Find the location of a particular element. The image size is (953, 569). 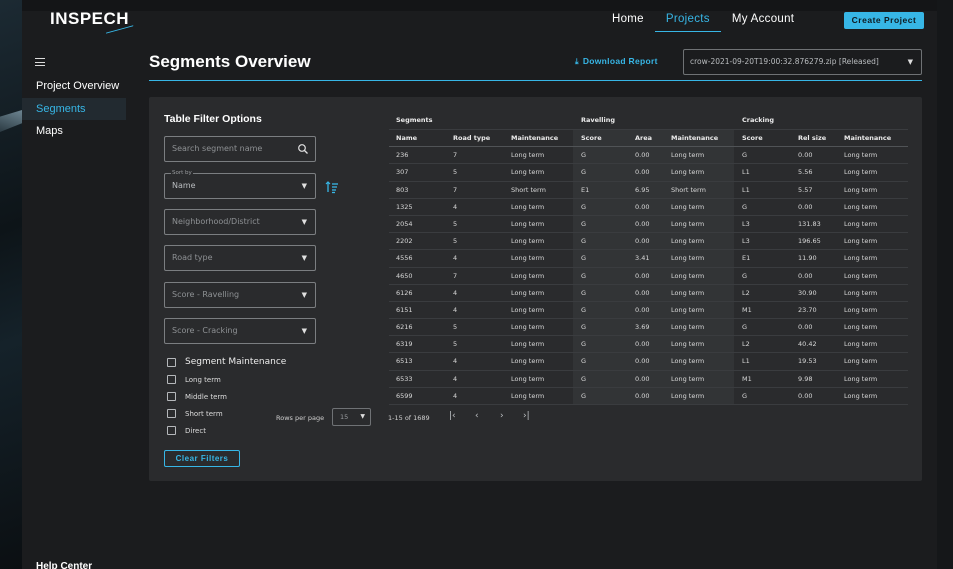

middle-term-checkbox: Middle term is located at coordinates (197, 396).